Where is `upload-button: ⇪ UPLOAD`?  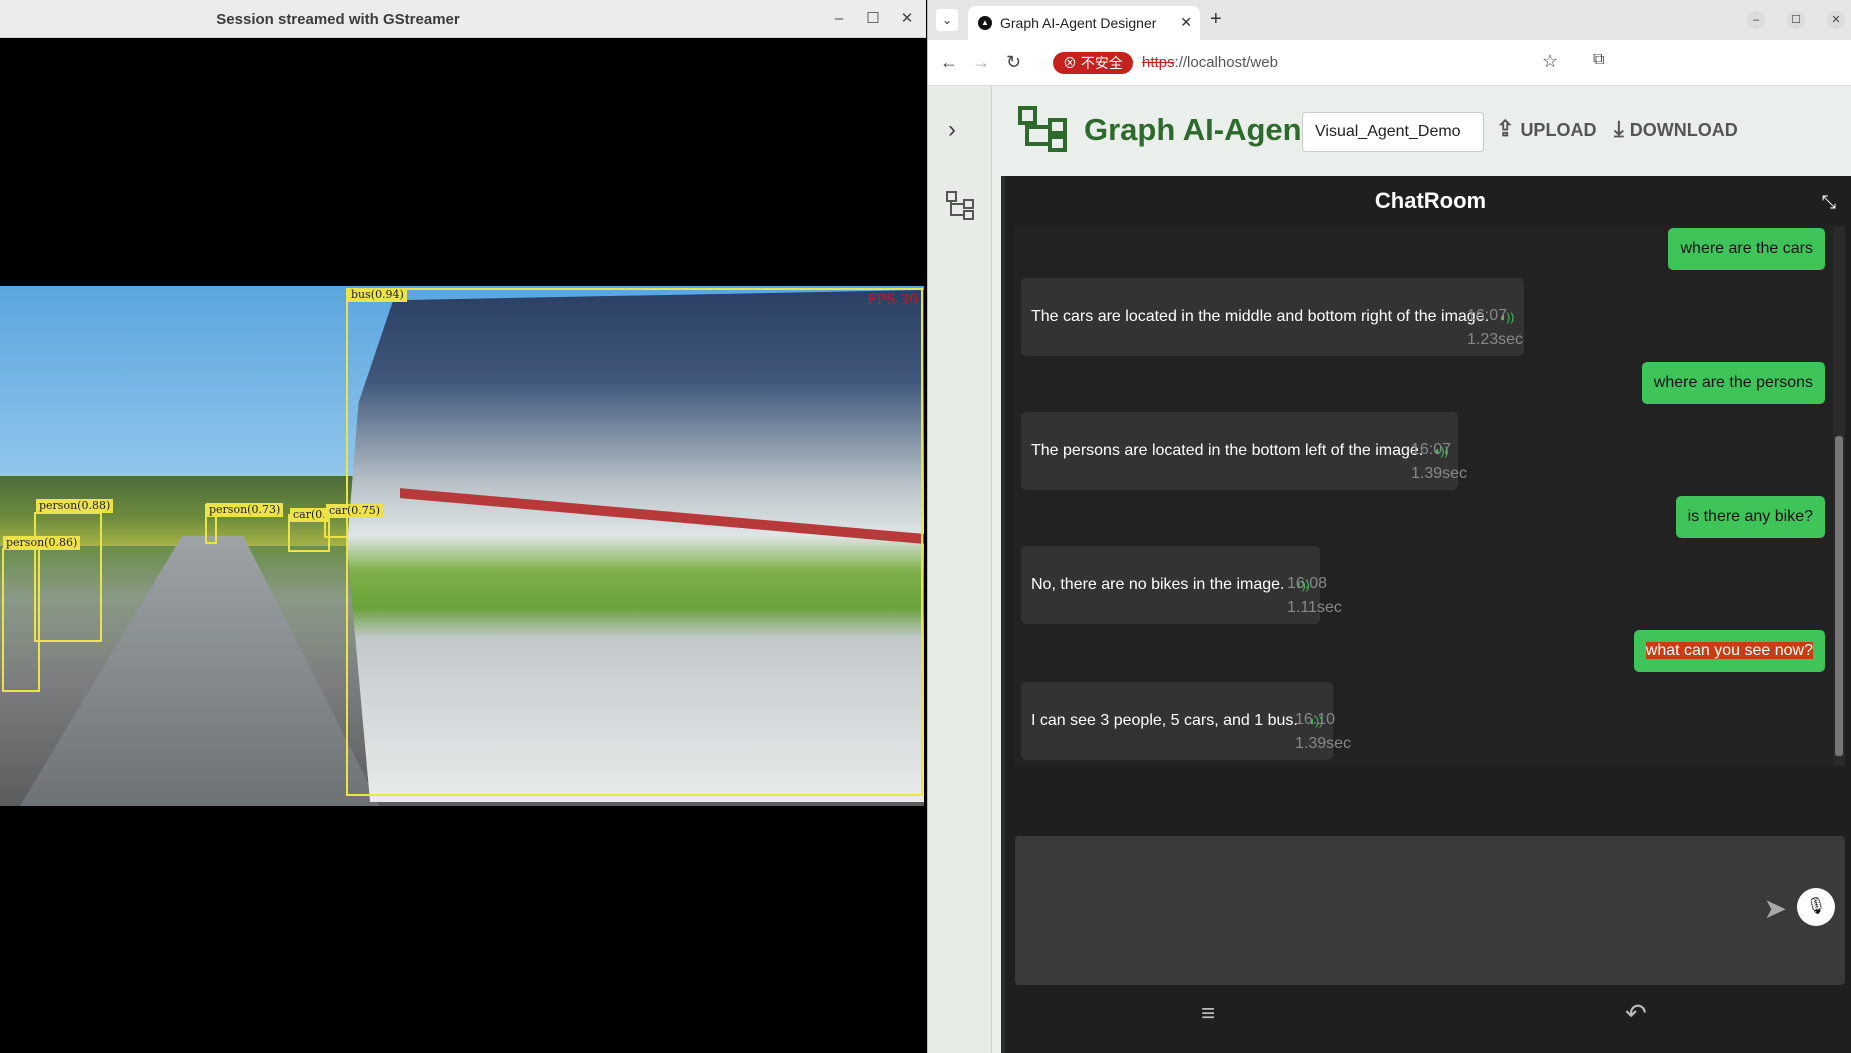 upload-button: ⇪ UPLOAD is located at coordinates (1546, 129).